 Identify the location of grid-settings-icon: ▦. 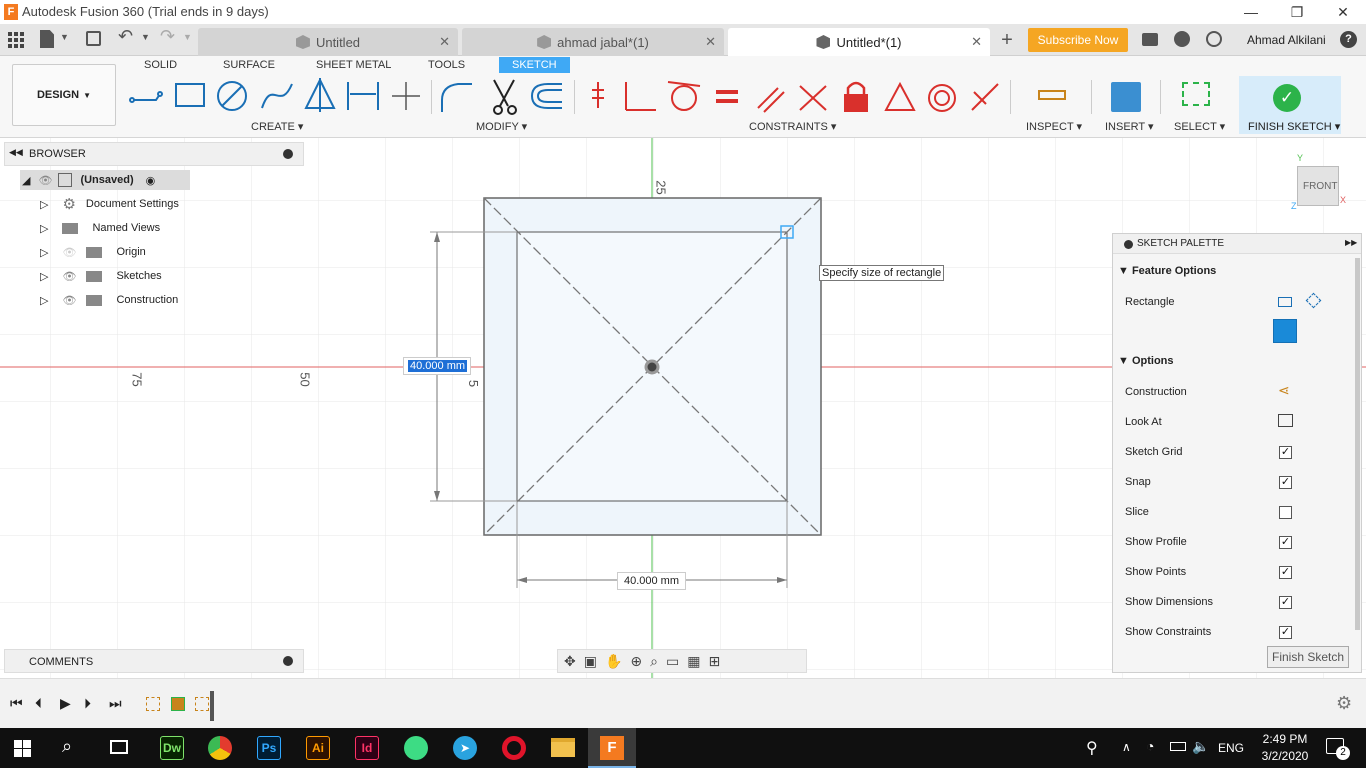
(693, 661).